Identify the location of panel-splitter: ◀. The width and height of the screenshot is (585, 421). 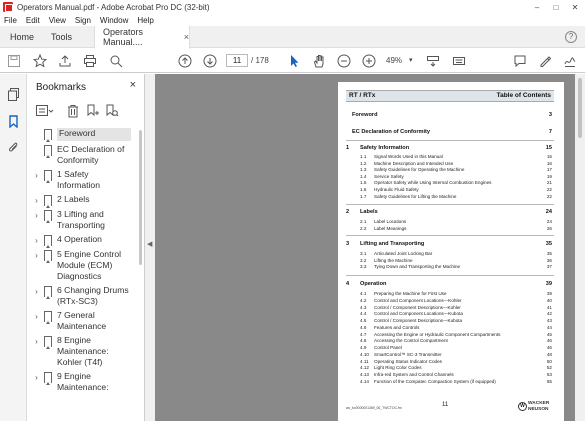
(150, 247).